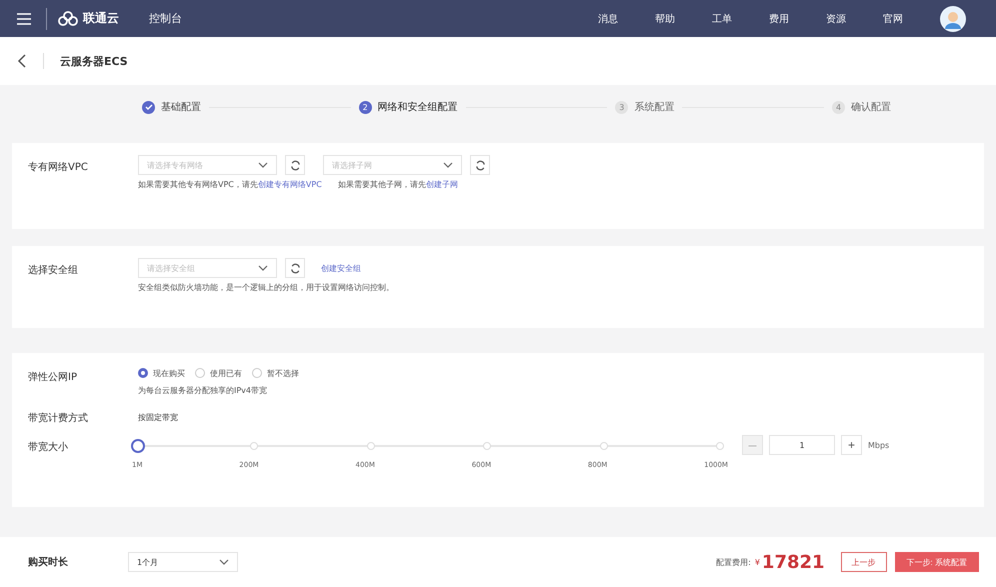 This screenshot has width=996, height=587. Describe the element at coordinates (230, 184) in the screenshot. I see `vpc-hint: 如果需要其他专有网络VPC，请先创建专有网络VPC` at that location.